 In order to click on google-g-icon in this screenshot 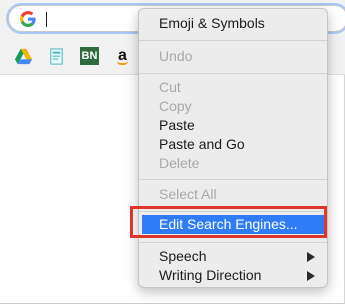, I will do `click(28, 19)`.